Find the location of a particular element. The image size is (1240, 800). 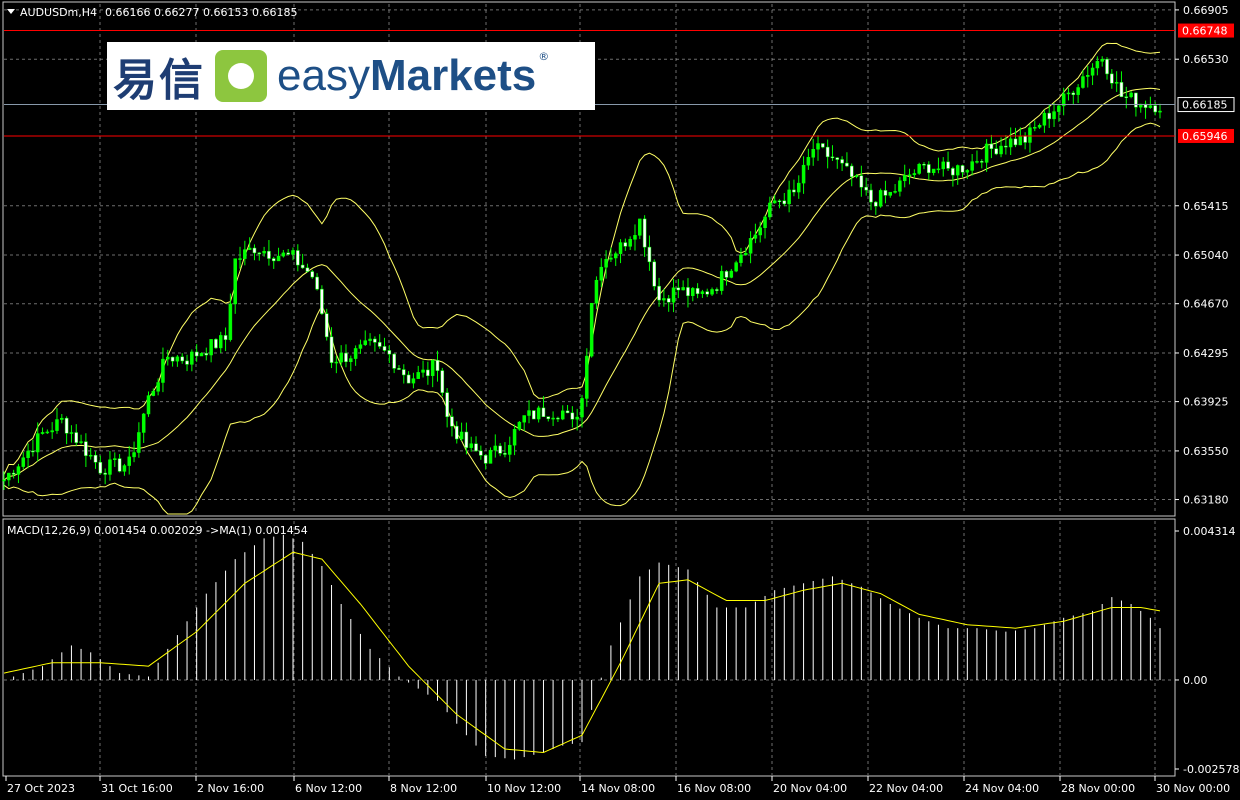

symbol-label: AUDUSDm,H4 is located at coordinates (58, 12).